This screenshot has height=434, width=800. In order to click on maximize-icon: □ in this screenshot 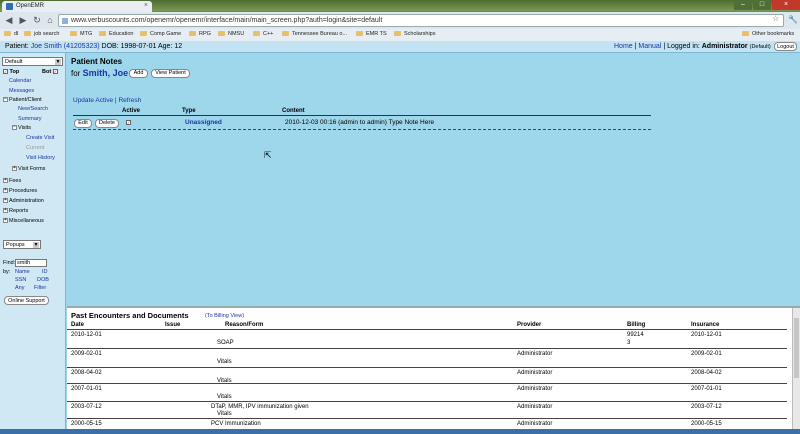, I will do `click(762, 5)`.